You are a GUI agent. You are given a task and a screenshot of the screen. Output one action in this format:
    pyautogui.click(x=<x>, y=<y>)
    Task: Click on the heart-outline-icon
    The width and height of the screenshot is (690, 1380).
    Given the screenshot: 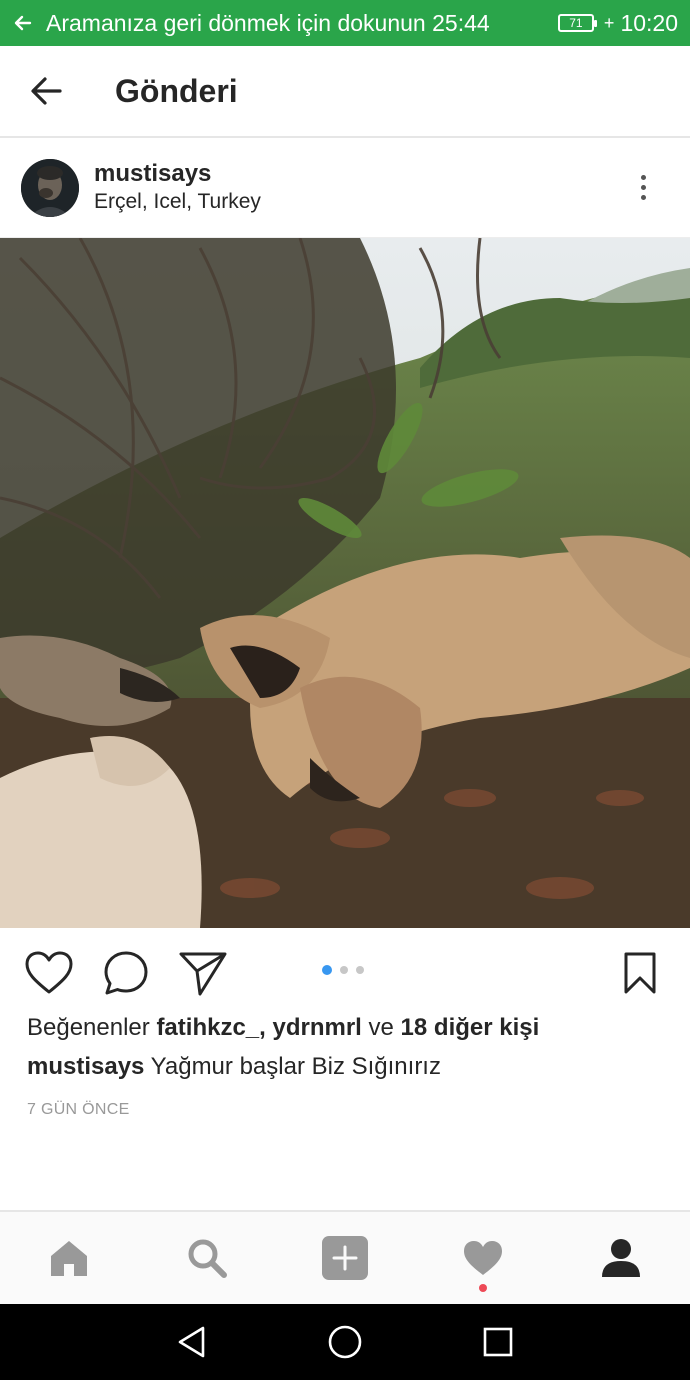 What is the action you would take?
    pyautogui.click(x=49, y=972)
    